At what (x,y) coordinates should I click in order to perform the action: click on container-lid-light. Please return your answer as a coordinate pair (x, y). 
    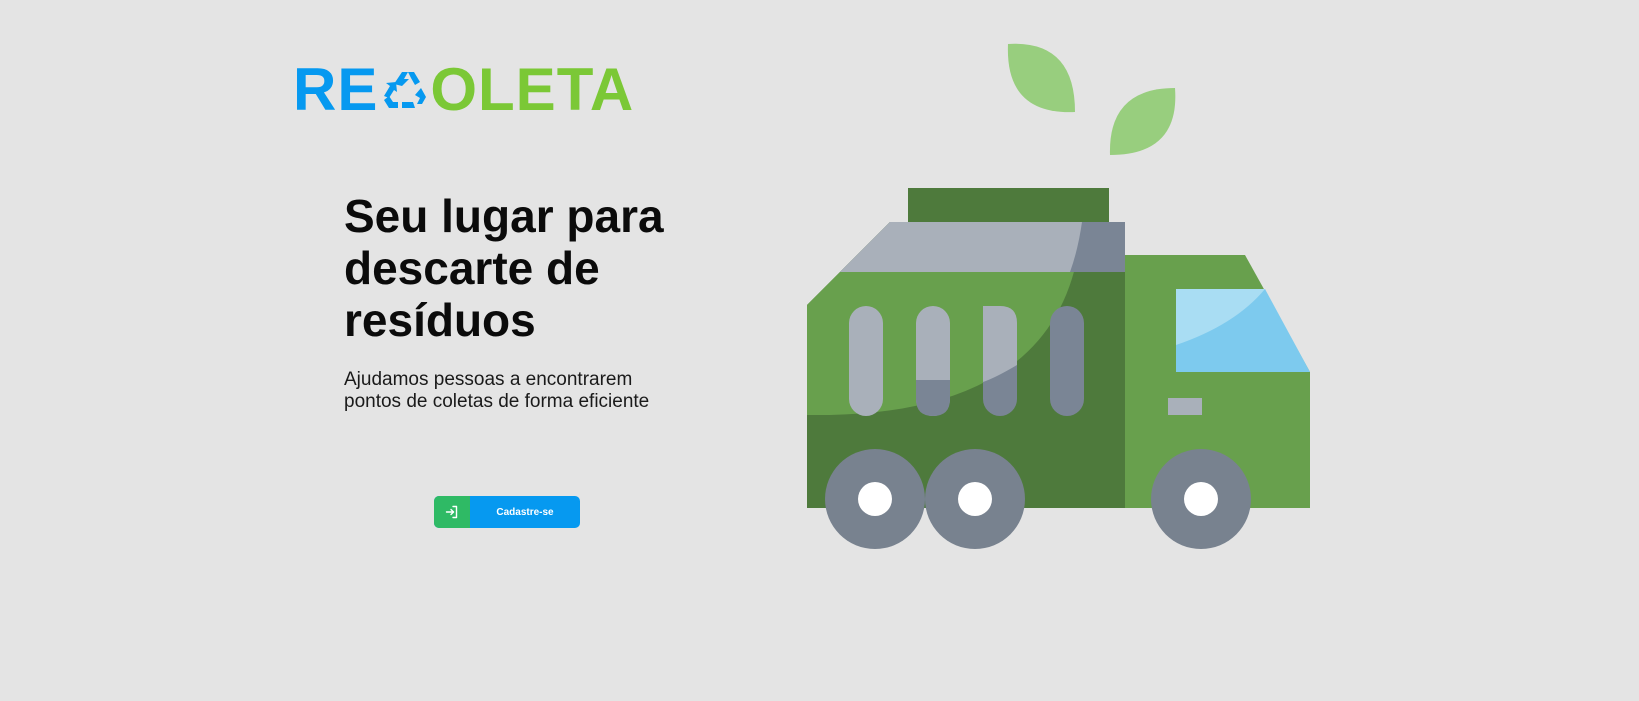
    Looking at the image, I should click on (961, 247).